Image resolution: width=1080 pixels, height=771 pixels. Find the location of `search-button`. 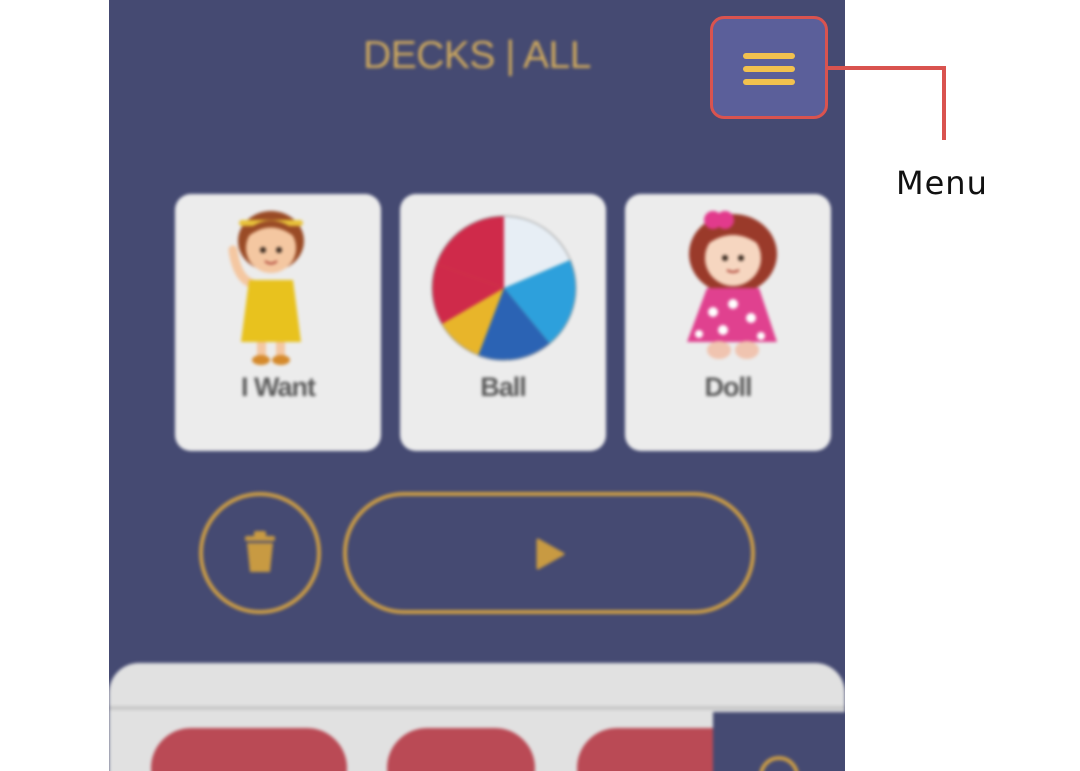

search-button is located at coordinates (779, 741).